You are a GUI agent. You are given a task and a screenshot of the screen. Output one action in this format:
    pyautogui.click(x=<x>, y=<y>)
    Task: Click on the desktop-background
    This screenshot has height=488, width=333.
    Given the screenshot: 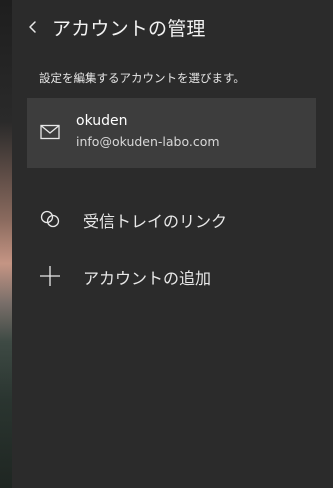 What is the action you would take?
    pyautogui.click(x=6, y=244)
    